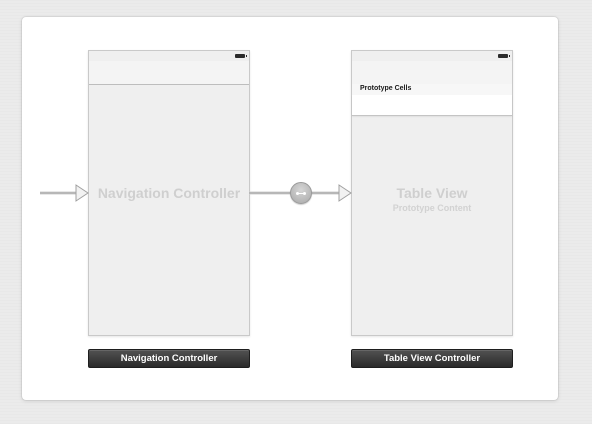  What do you see at coordinates (169, 358) in the screenshot?
I see `navigation-controller-dock: Navigation Controller` at bounding box center [169, 358].